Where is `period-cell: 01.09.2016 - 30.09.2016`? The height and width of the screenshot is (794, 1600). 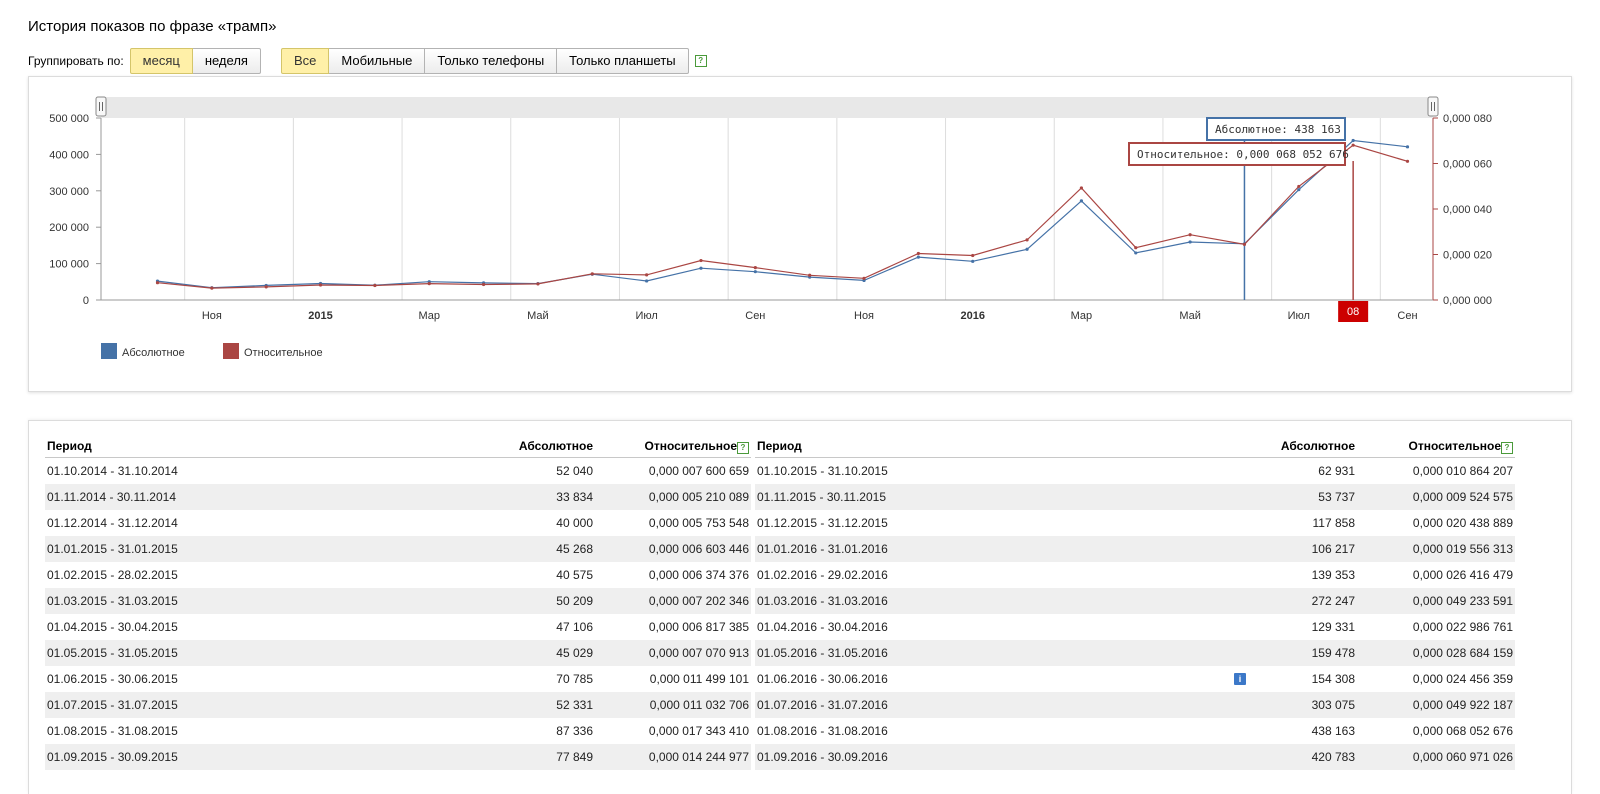 period-cell: 01.09.2016 - 30.09.2016 is located at coordinates (995, 757).